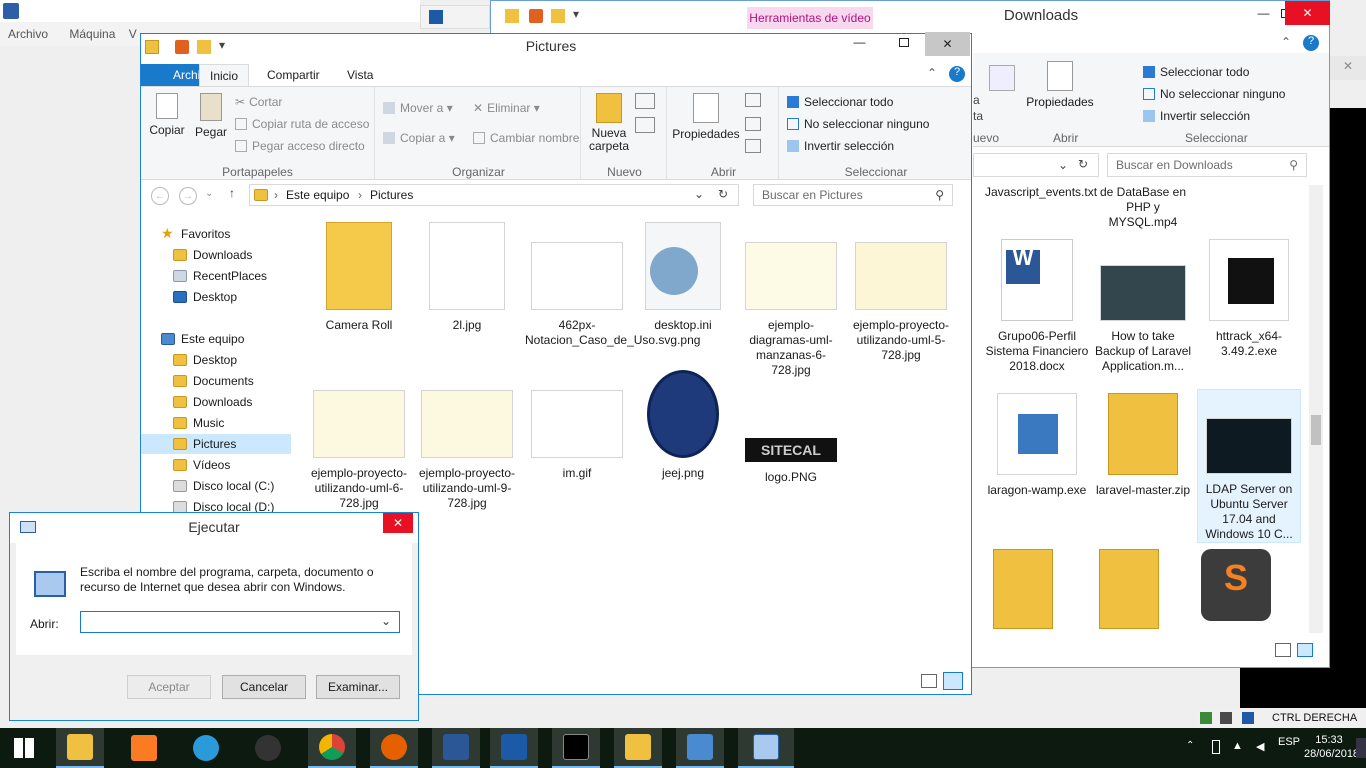 Image resolution: width=1366 pixels, height=768 pixels. I want to click on delete-button: ✕ Eliminar ▾, so click(506, 108).